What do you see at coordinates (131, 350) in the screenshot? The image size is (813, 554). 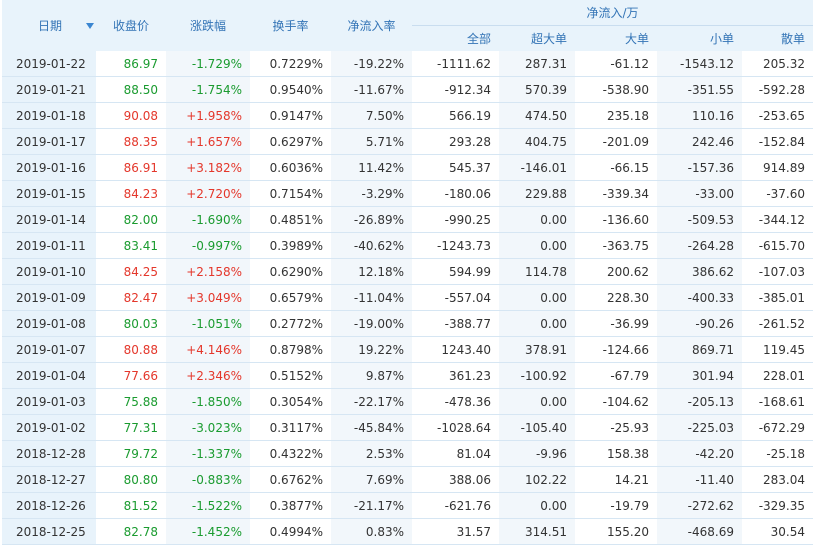 I see `cell-close: 80.88` at bounding box center [131, 350].